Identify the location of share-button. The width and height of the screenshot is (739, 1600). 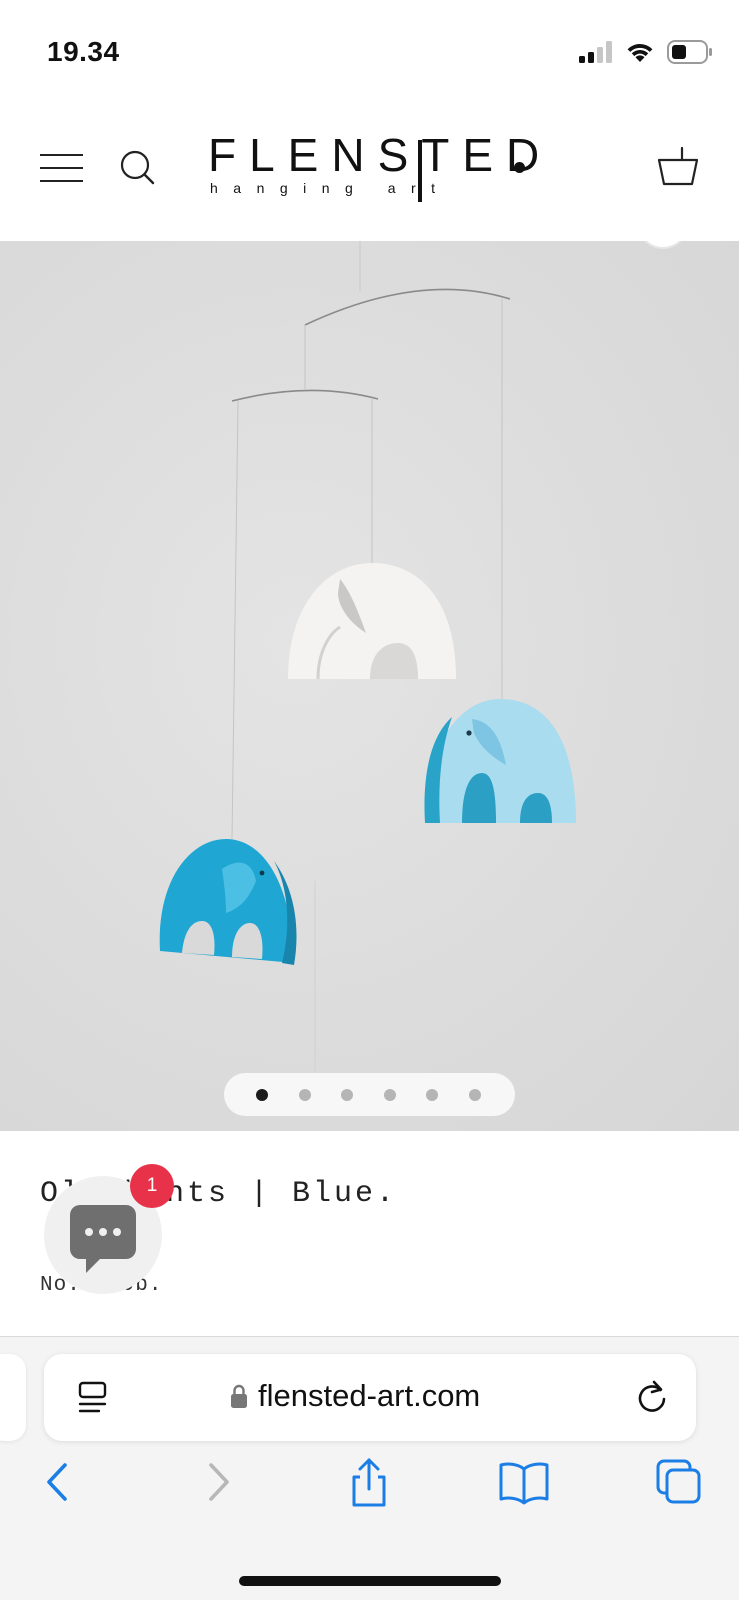
(369, 1482).